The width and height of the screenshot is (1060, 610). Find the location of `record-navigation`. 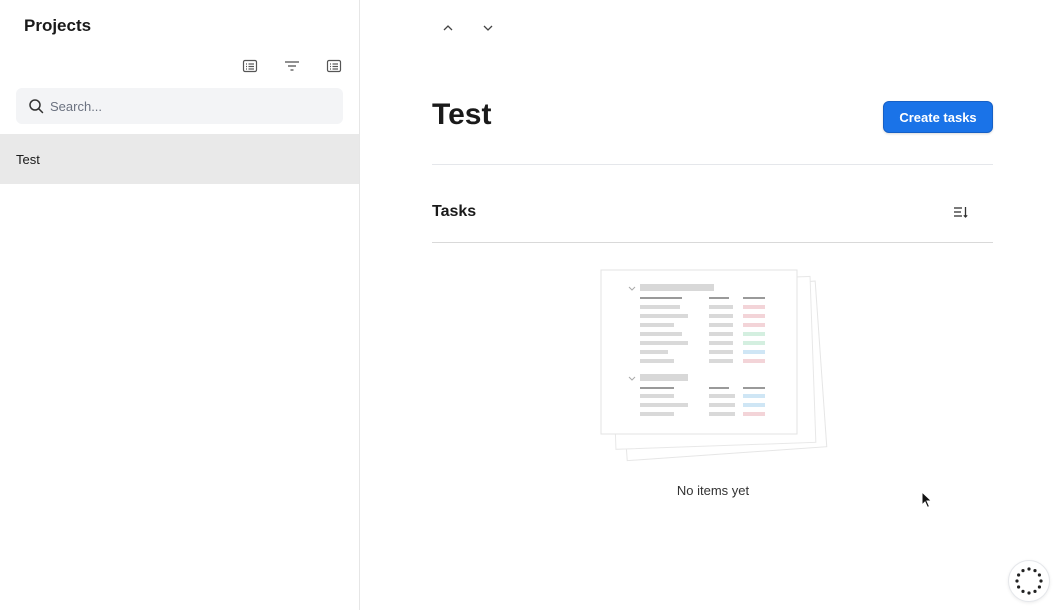

record-navigation is located at coordinates (468, 28).